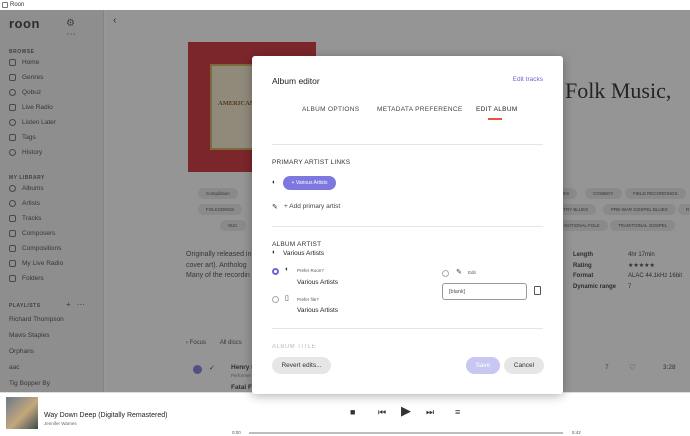  What do you see at coordinates (318, 282) in the screenshot?
I see `prefer-roon-value: Various Artists` at bounding box center [318, 282].